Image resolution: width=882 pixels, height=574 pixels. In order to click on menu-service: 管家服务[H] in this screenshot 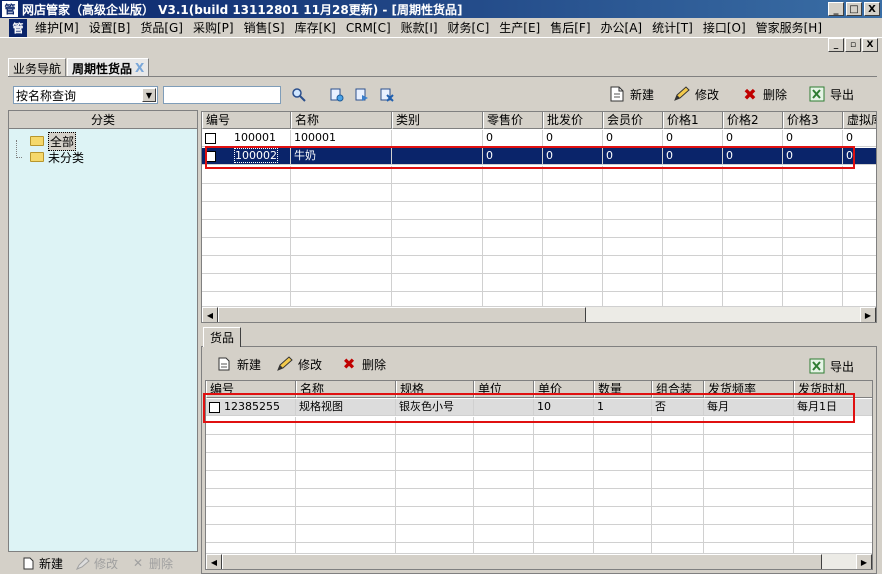, I will do `click(789, 27)`.